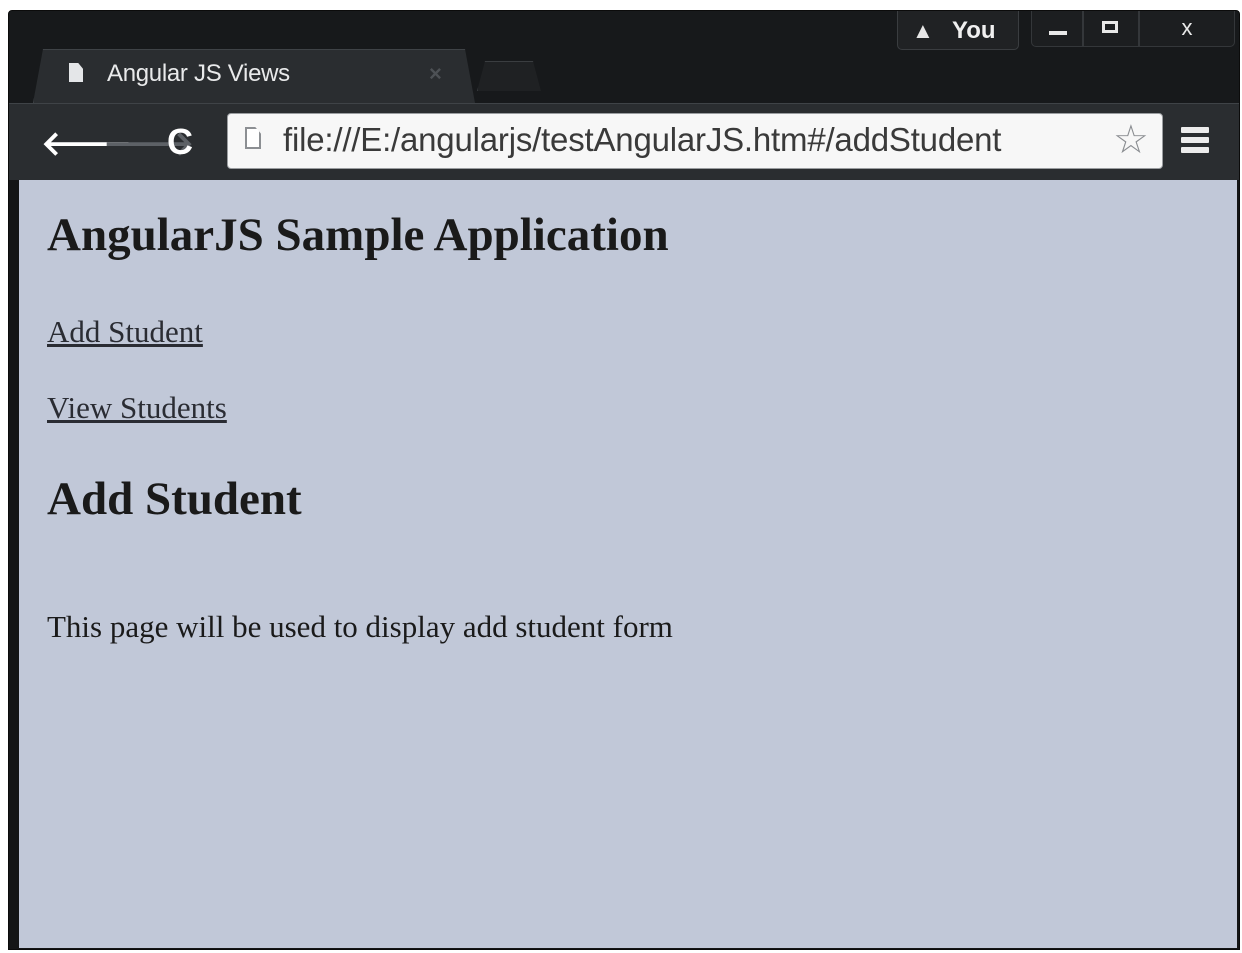  What do you see at coordinates (180, 142) in the screenshot?
I see `reload-icon: C` at bounding box center [180, 142].